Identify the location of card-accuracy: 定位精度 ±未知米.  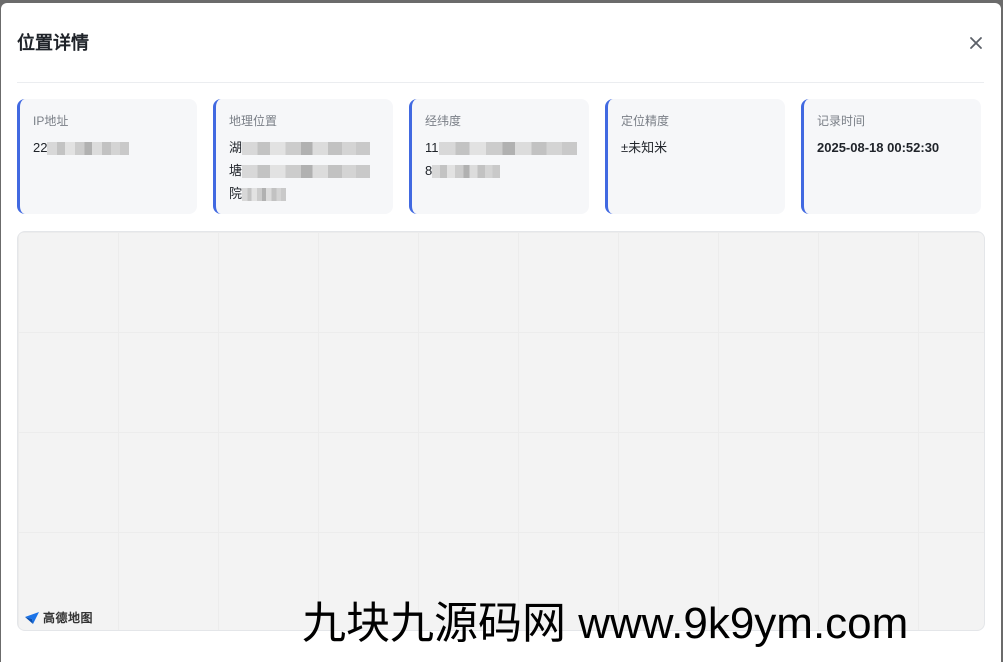
(695, 156).